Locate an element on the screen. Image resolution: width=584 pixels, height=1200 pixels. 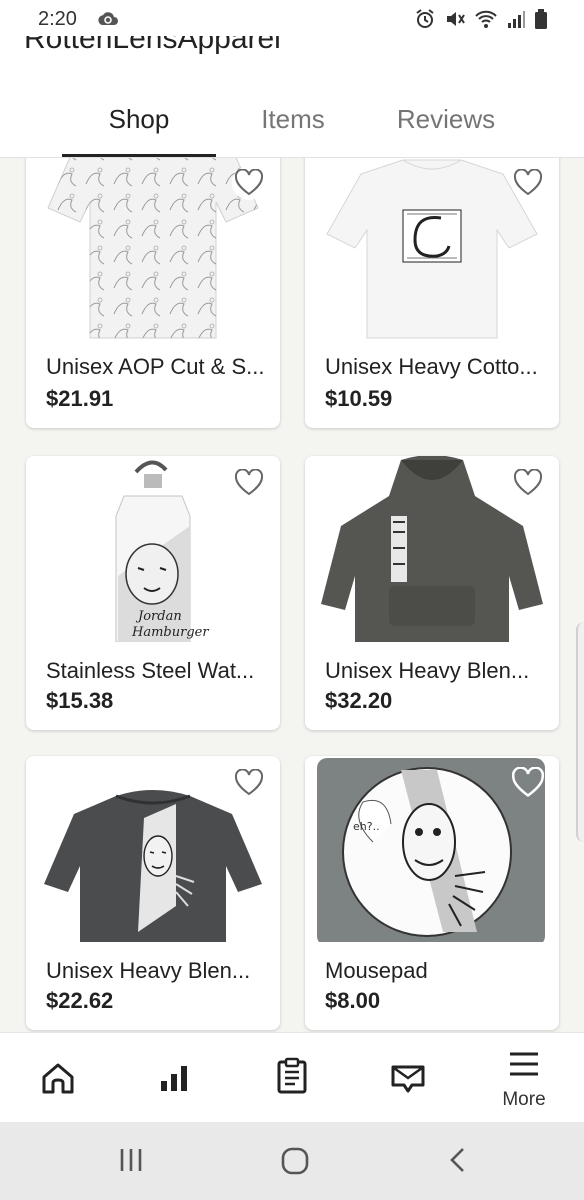
listing-title: Mousepad is located at coordinates (376, 970).